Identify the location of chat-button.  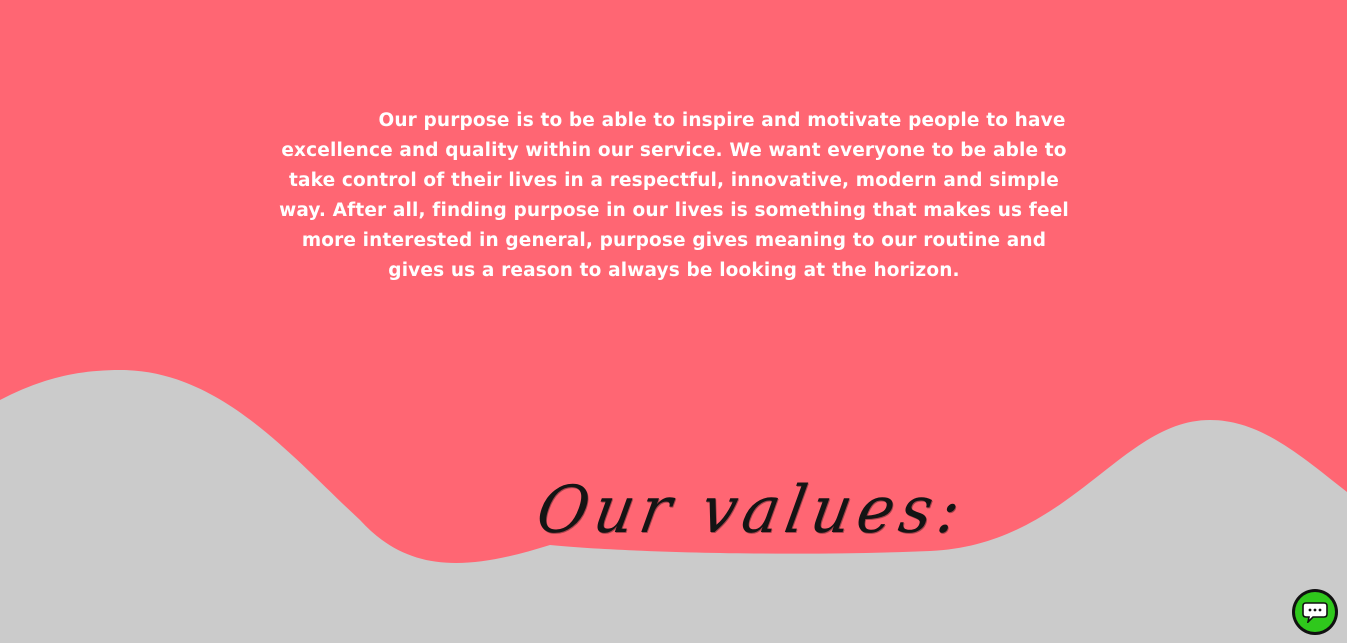
(1315, 612).